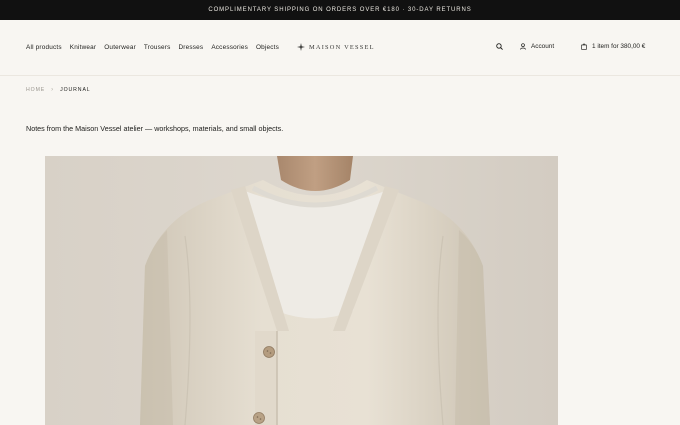 The width and height of the screenshot is (680, 425). I want to click on cart-link: 1 item for 380,00 €, so click(613, 46).